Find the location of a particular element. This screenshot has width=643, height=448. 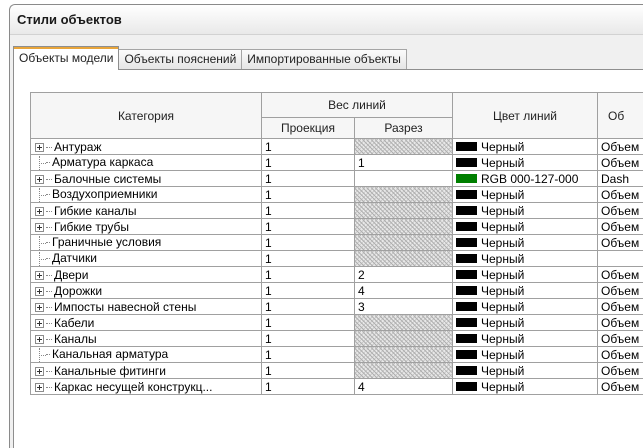

table-row: Гибкие каналы 1 Черный Объем is located at coordinates (336, 210).